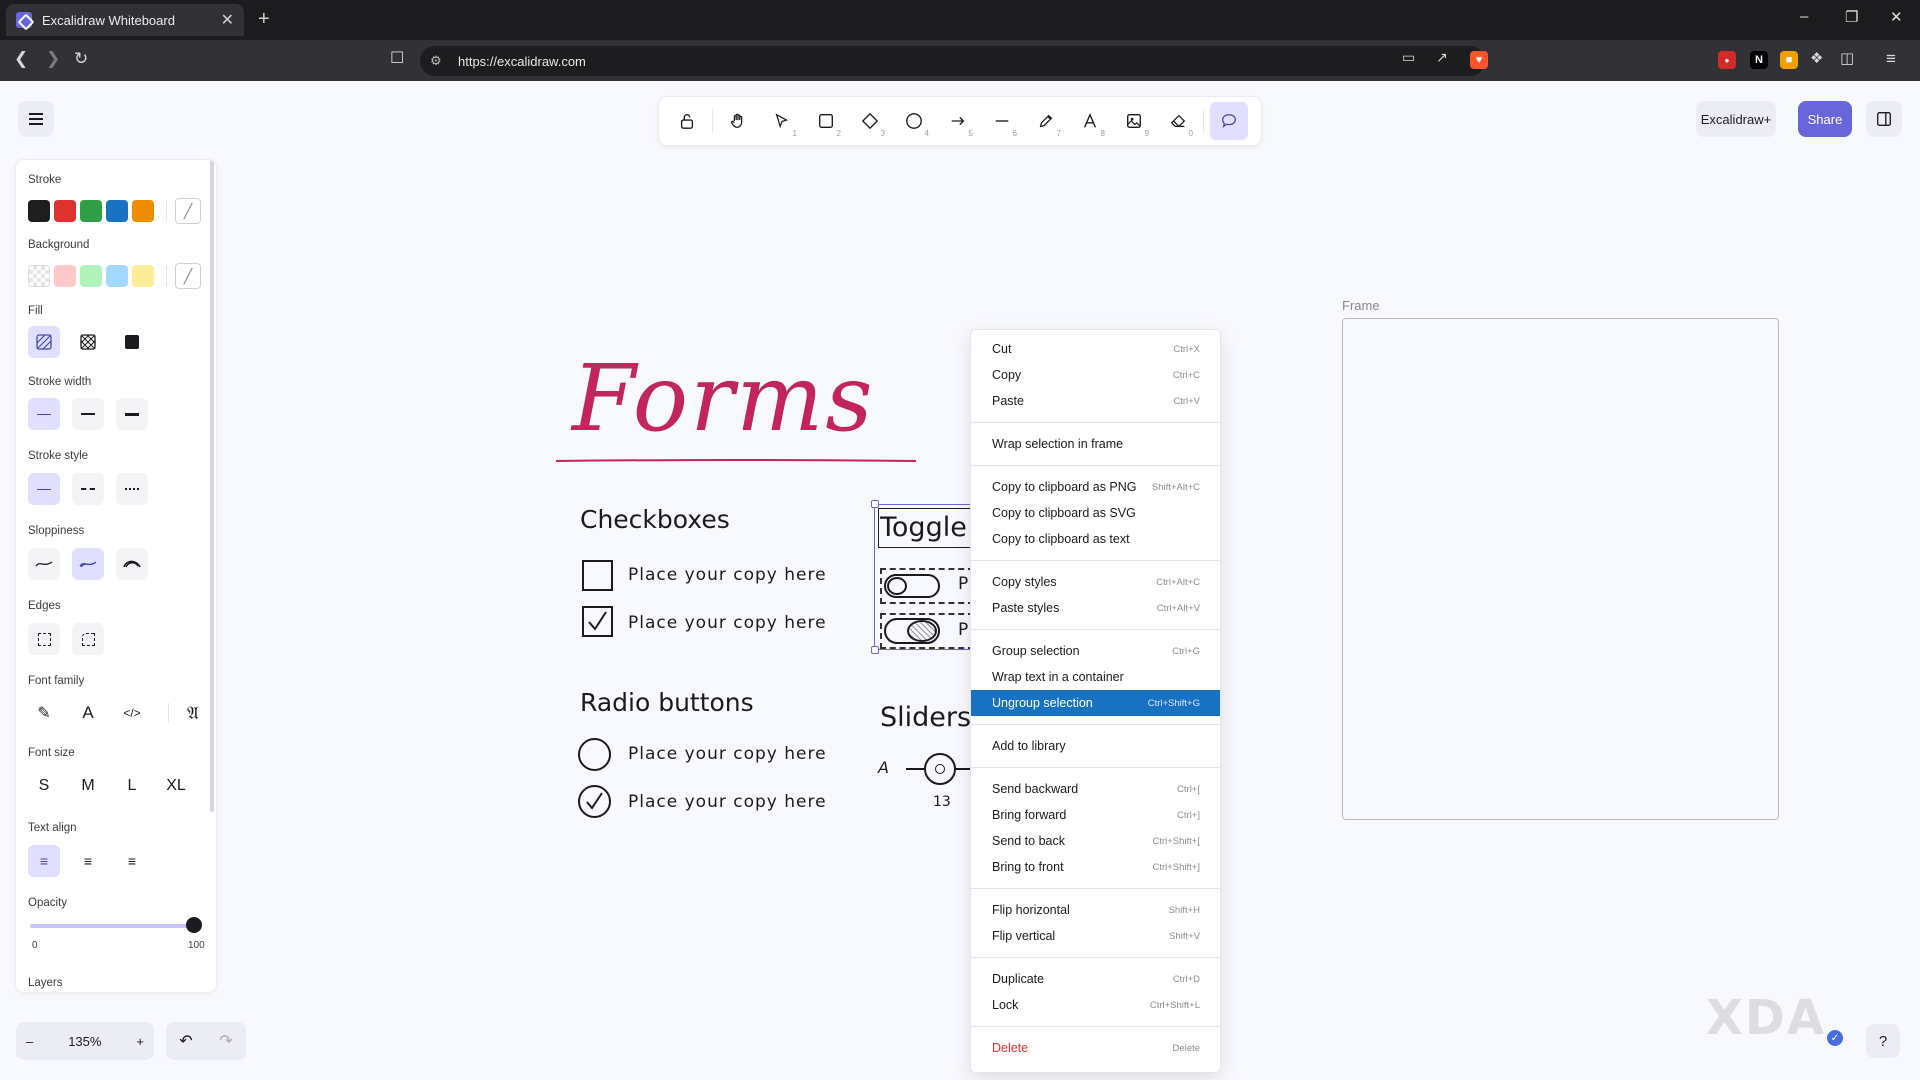  What do you see at coordinates (436, 61) in the screenshot?
I see `site-settings-icon: ⚙` at bounding box center [436, 61].